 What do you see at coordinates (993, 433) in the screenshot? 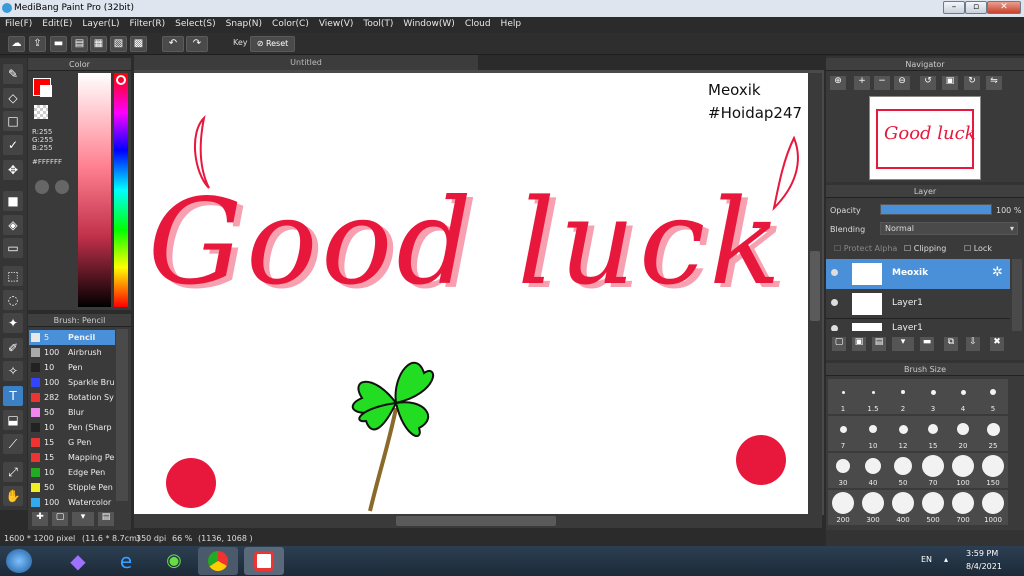
I see `brush-size-option: 25` at bounding box center [993, 433].